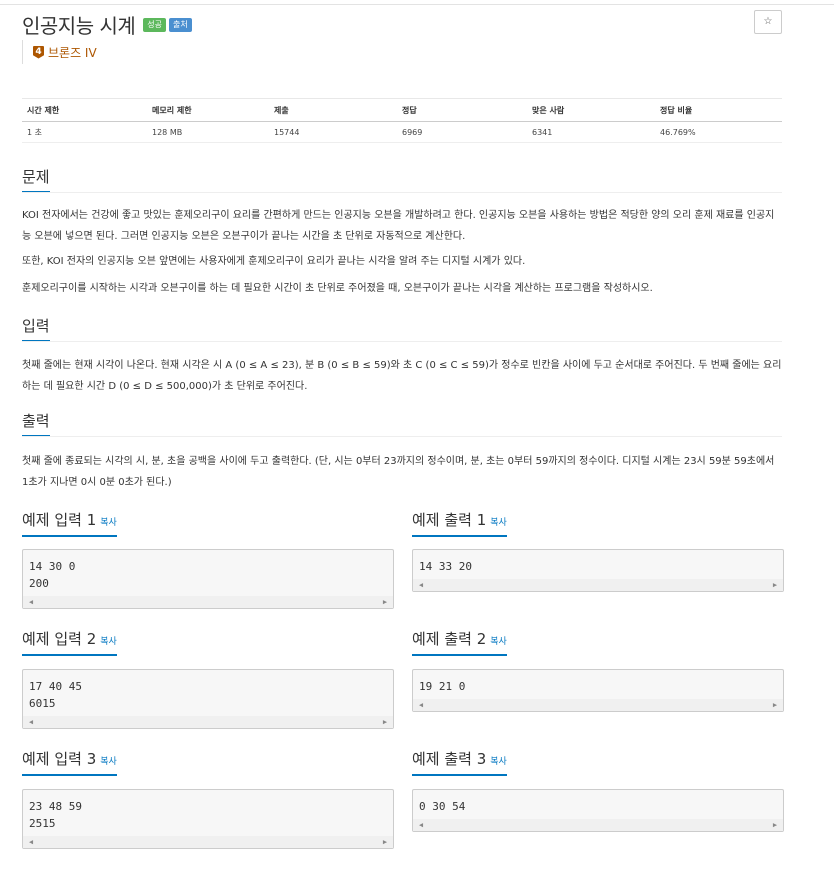  Describe the element at coordinates (208, 579) in the screenshot. I see `sample-input-1-box: 14 30 0 200 ◀ ▶` at that location.